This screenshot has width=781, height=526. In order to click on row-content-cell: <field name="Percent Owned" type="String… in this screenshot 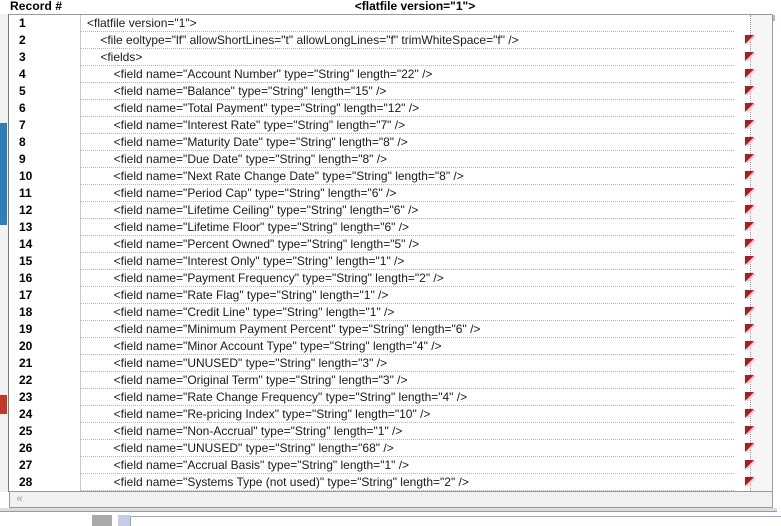, I will do `click(407, 244)`.